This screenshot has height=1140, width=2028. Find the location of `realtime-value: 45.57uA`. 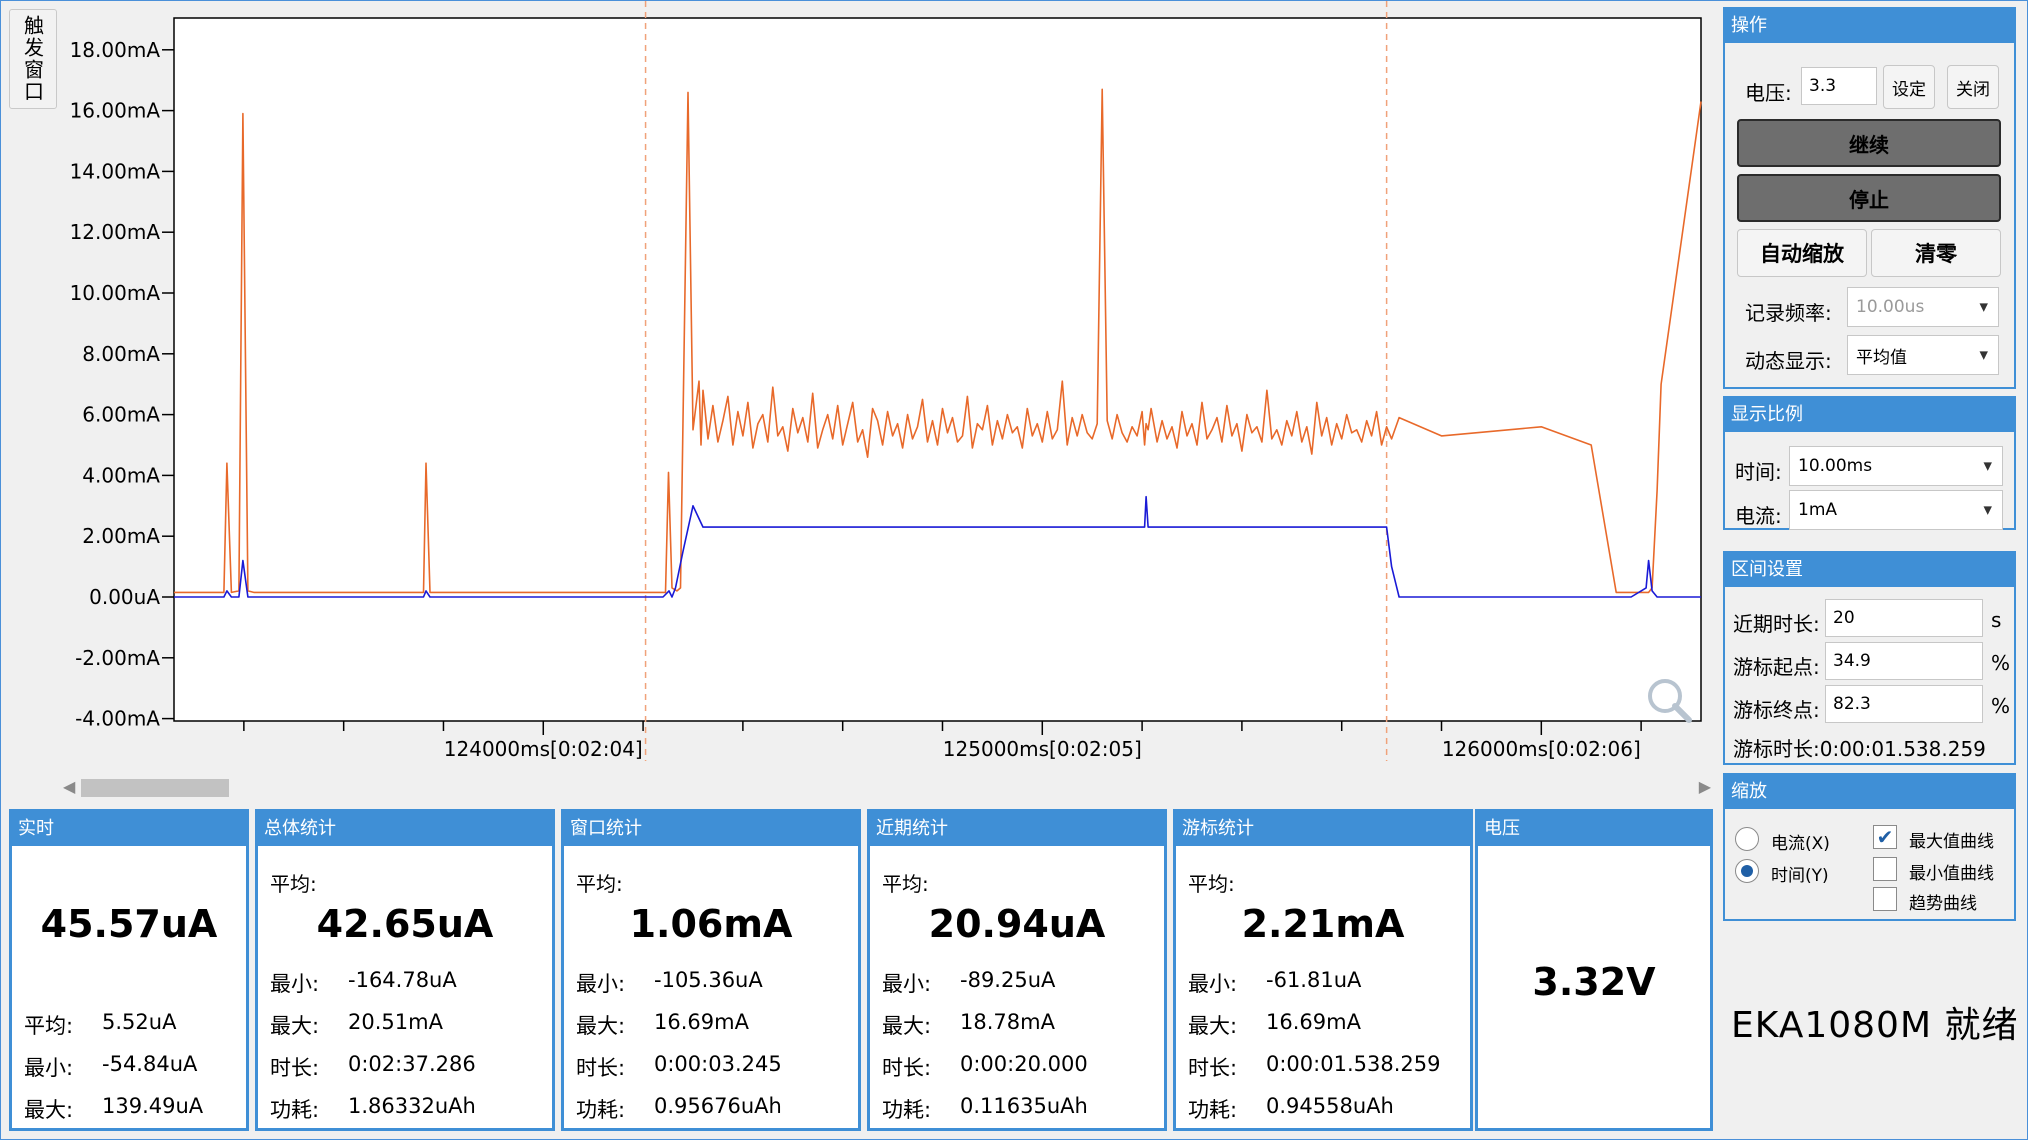

realtime-value: 45.57uA is located at coordinates (129, 924).